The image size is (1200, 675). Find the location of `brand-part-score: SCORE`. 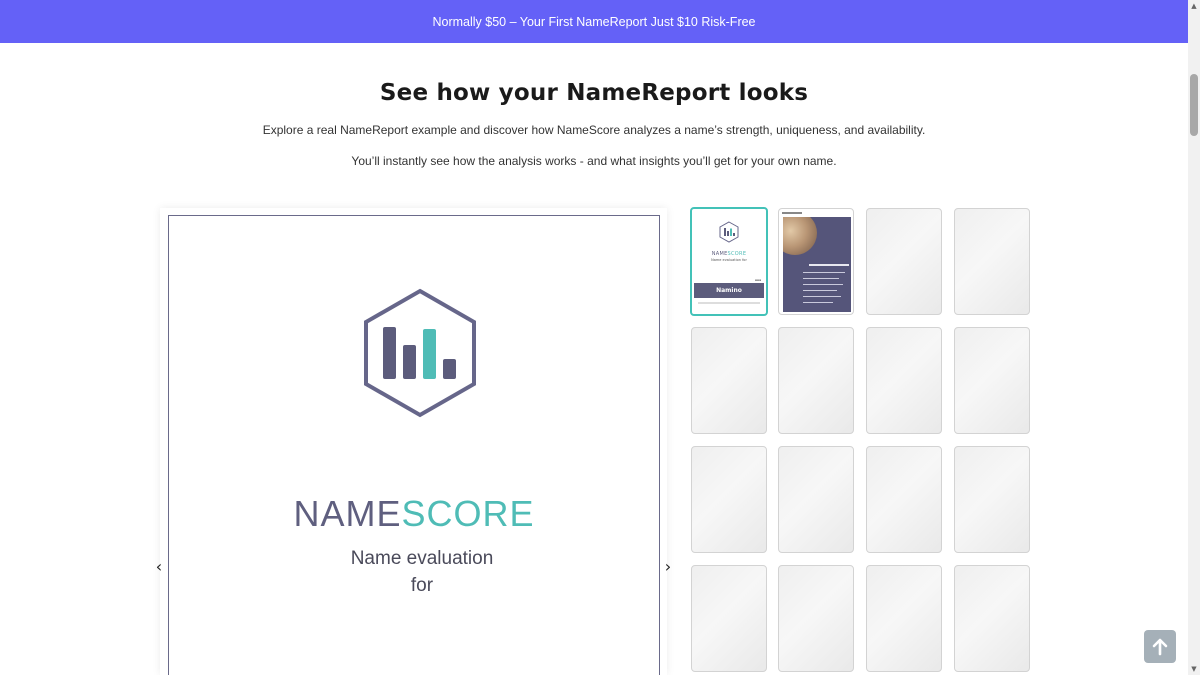

brand-part-score: SCORE is located at coordinates (468, 513).